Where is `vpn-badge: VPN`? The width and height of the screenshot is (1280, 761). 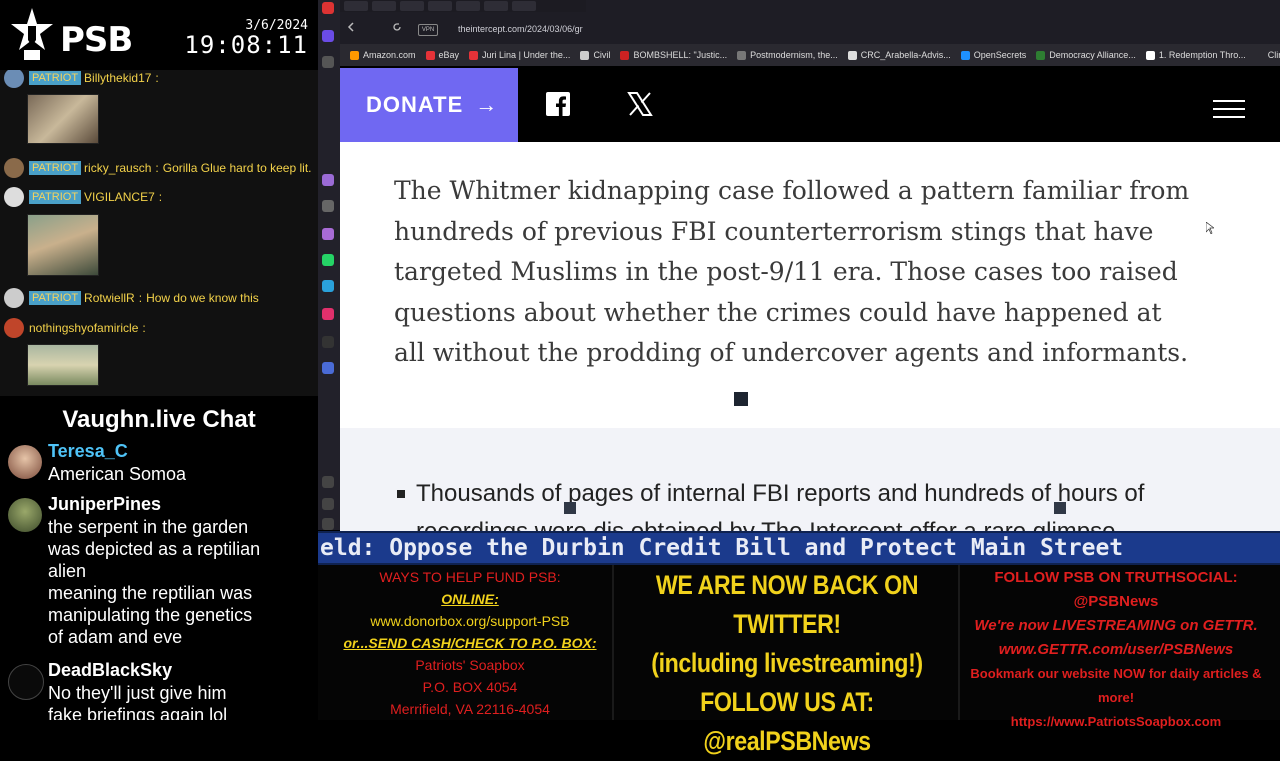
vpn-badge: VPN is located at coordinates (428, 30).